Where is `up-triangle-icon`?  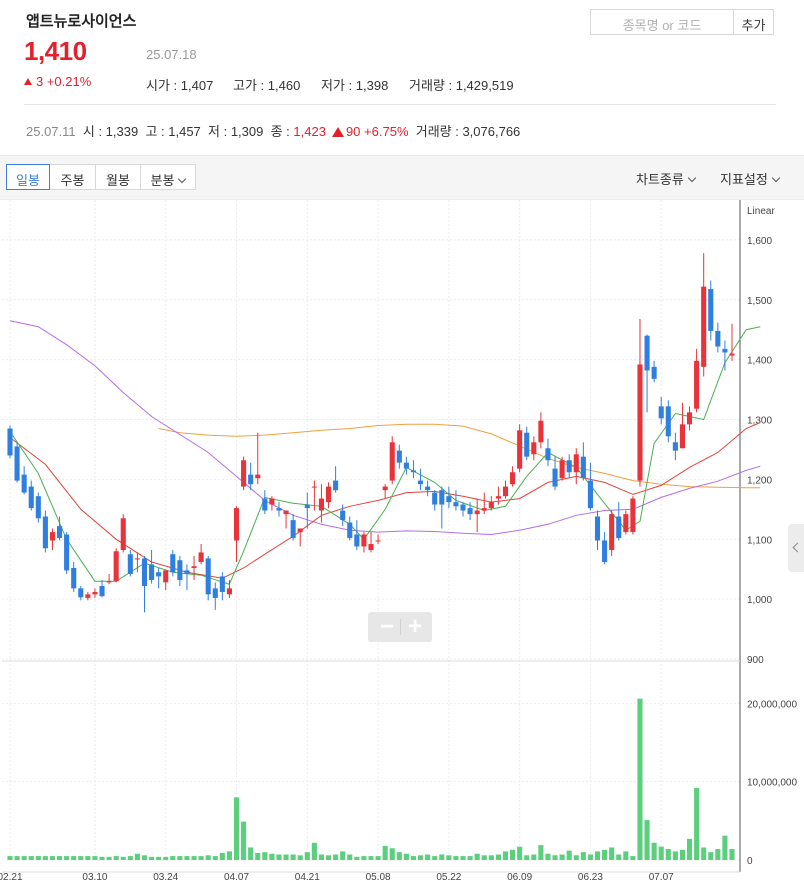 up-triangle-icon is located at coordinates (337, 132).